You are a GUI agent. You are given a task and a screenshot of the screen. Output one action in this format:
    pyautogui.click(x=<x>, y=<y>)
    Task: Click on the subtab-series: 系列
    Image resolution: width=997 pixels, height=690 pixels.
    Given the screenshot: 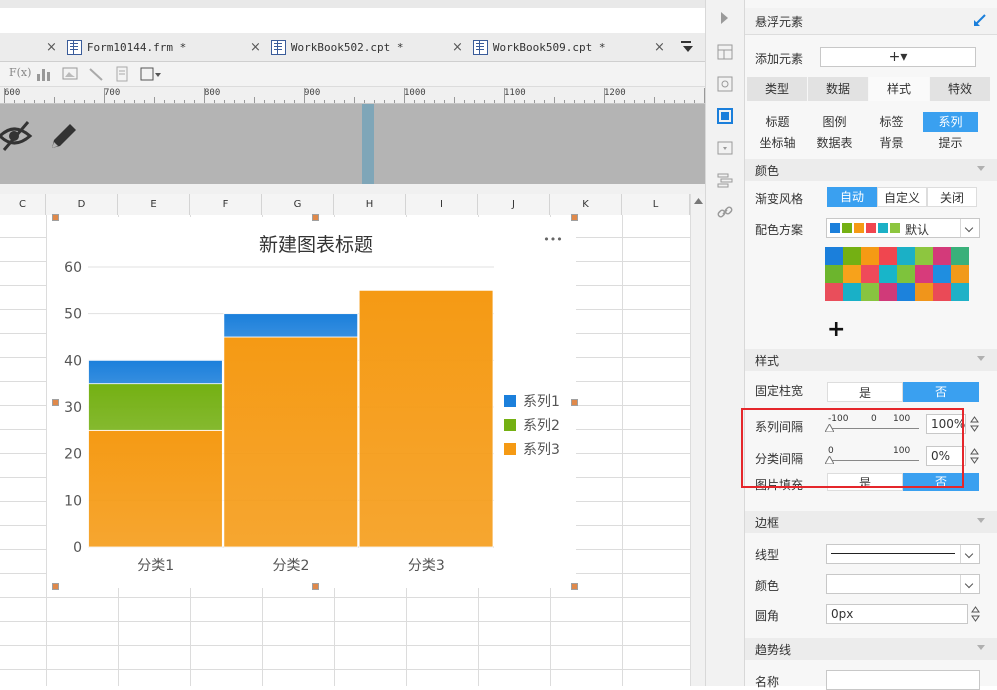 What is the action you would take?
    pyautogui.click(x=950, y=122)
    